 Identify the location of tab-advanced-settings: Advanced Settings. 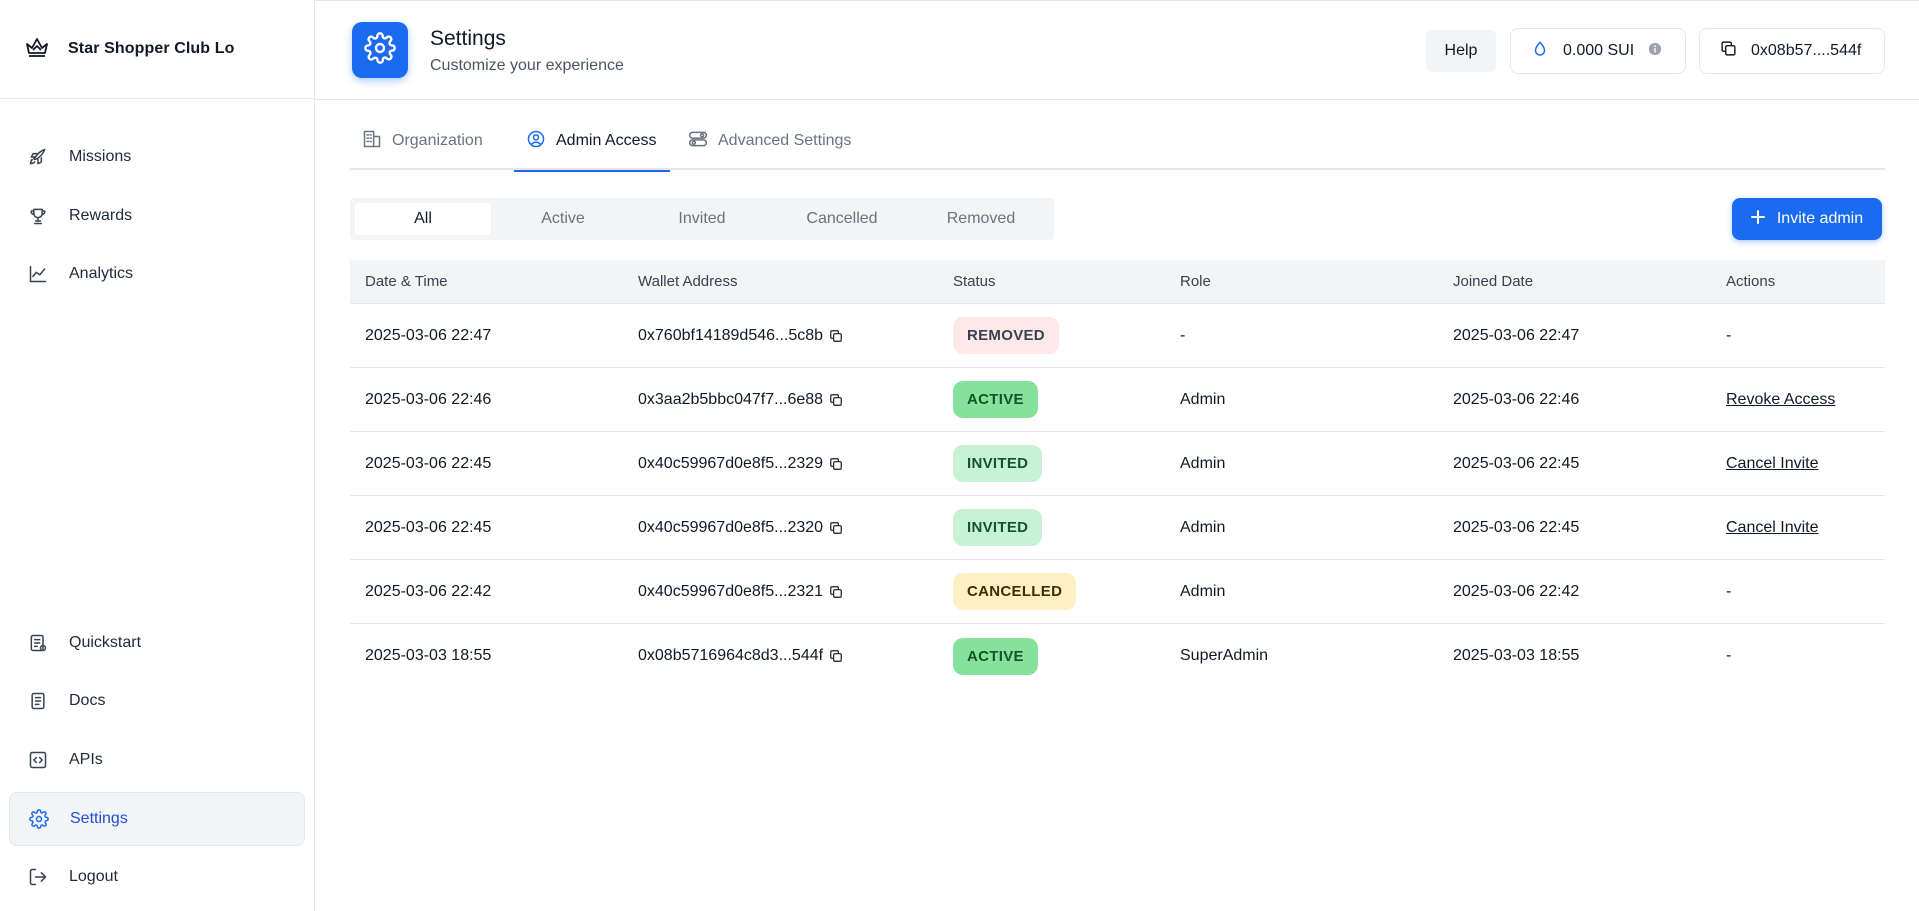
(770, 144).